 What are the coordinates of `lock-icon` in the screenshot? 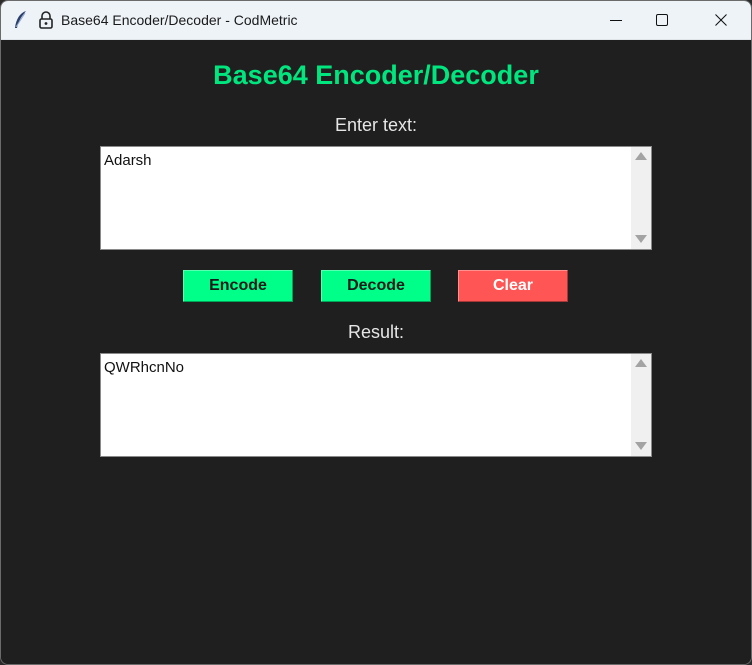 It's located at (46, 20).